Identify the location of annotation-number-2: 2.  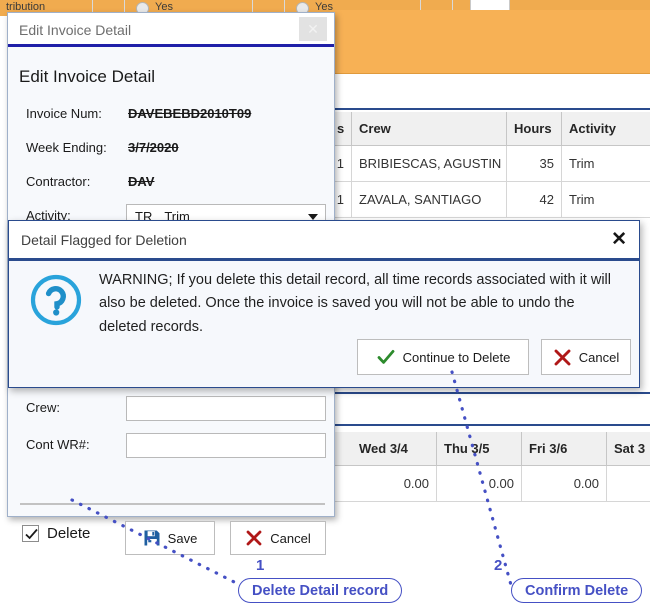
(498, 565).